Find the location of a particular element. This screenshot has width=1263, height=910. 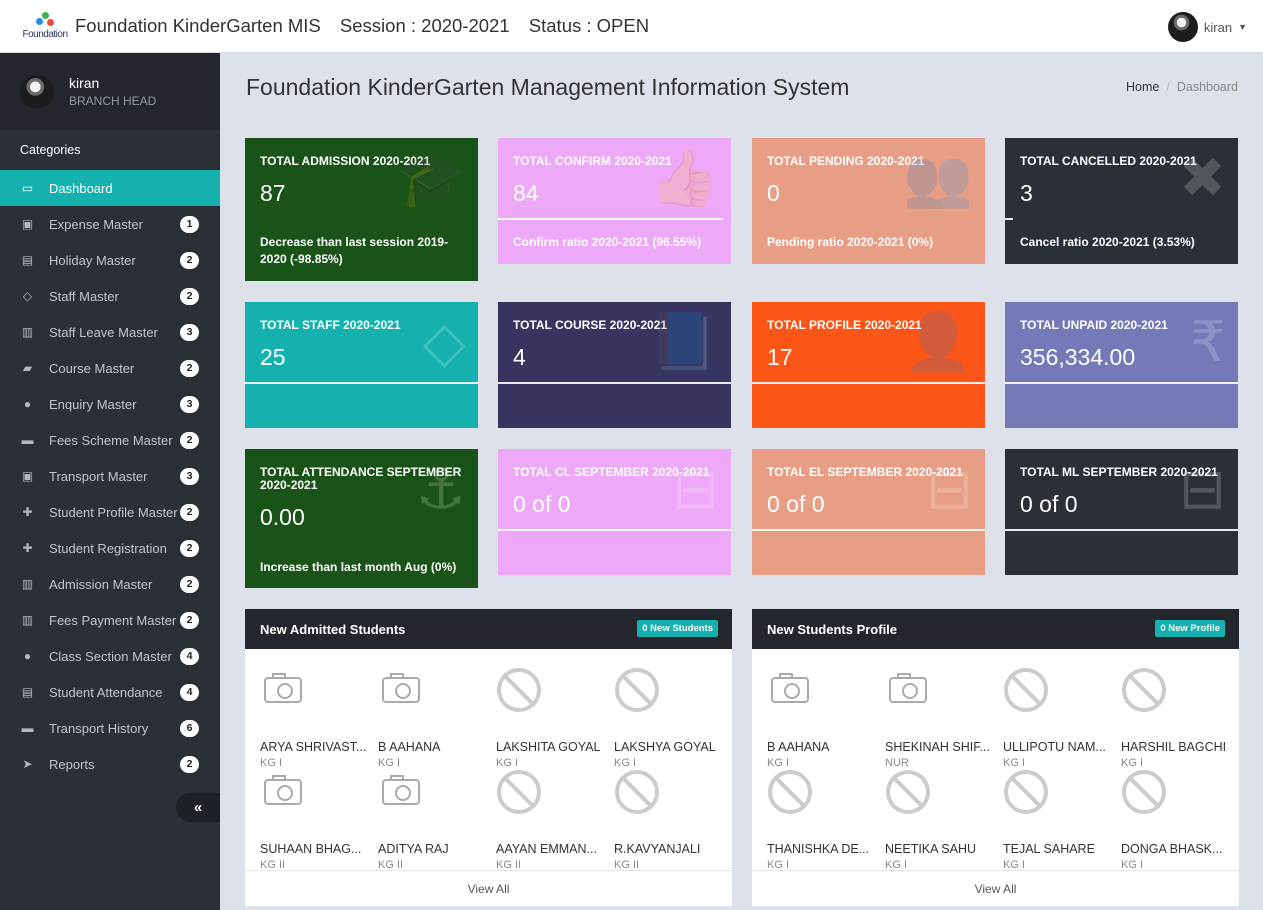

logo-text: Foundation is located at coordinates (45, 34).